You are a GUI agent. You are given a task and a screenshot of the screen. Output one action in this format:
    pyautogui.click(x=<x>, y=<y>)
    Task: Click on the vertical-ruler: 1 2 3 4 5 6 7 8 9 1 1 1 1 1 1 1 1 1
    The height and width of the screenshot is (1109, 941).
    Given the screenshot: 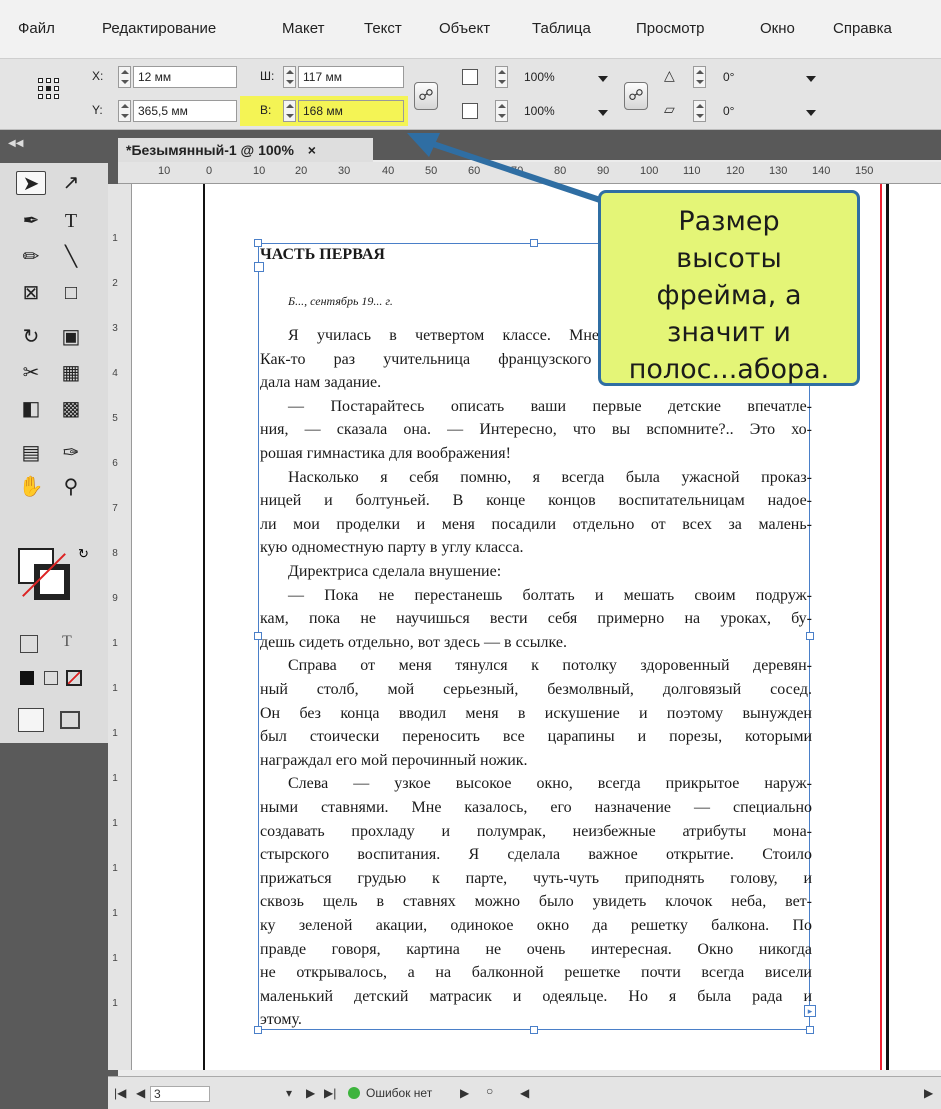 What is the action you would take?
    pyautogui.click(x=120, y=627)
    